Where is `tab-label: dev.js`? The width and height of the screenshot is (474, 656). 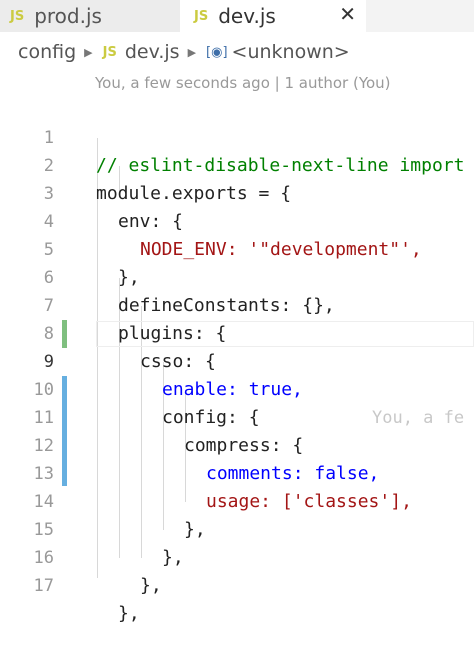
tab-label: dev.js is located at coordinates (247, 16).